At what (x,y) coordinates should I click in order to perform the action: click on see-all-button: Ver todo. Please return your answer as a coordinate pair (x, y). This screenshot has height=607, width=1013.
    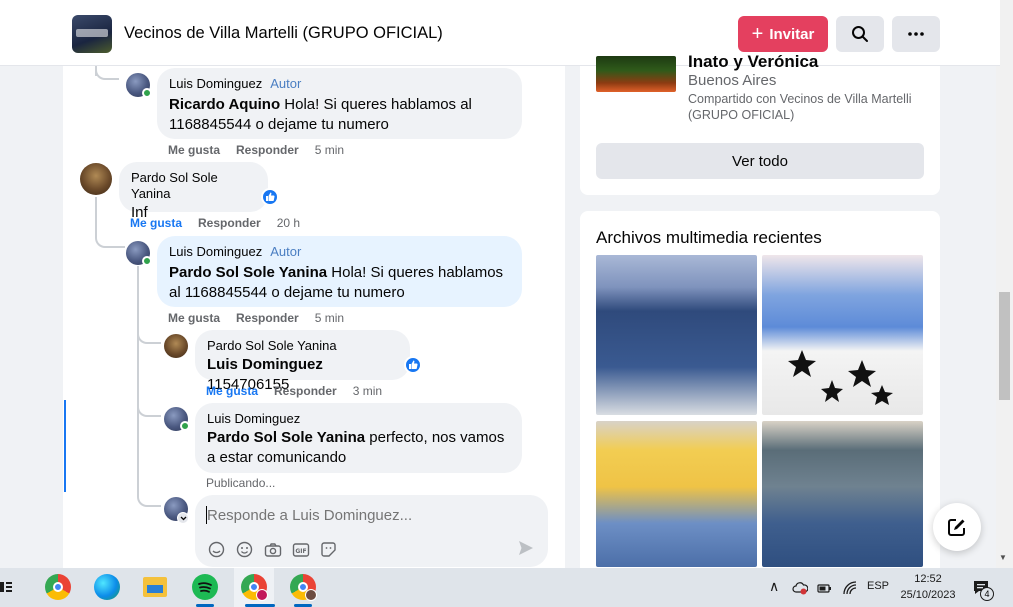
    Looking at the image, I should click on (760, 161).